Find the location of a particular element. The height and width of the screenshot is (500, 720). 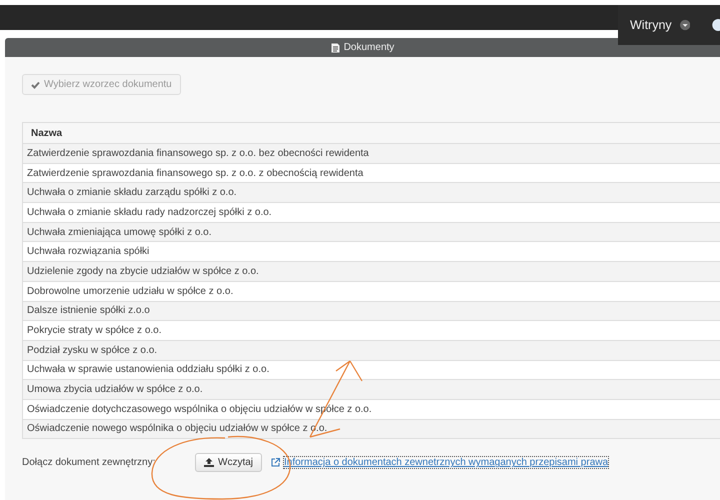

sites-menu: Witryny is located at coordinates (651, 25).